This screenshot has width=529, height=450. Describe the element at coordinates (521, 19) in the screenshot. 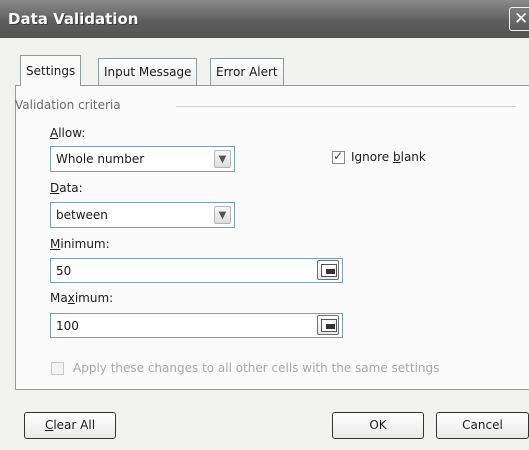

I see `close-icon: ✕` at that location.